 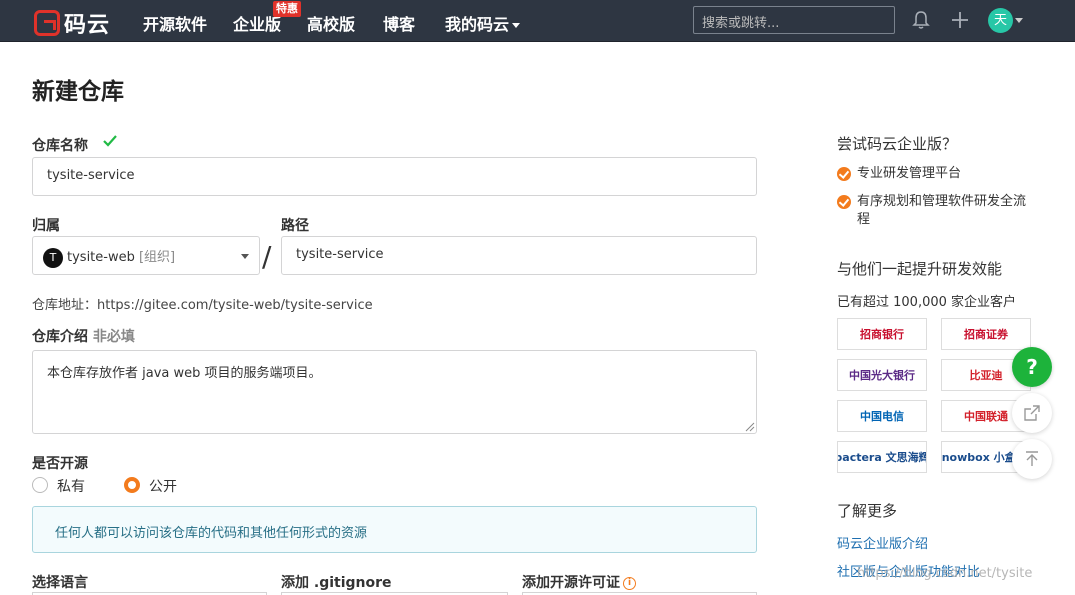 I want to click on page-title: 新建仓库, so click(x=78, y=92).